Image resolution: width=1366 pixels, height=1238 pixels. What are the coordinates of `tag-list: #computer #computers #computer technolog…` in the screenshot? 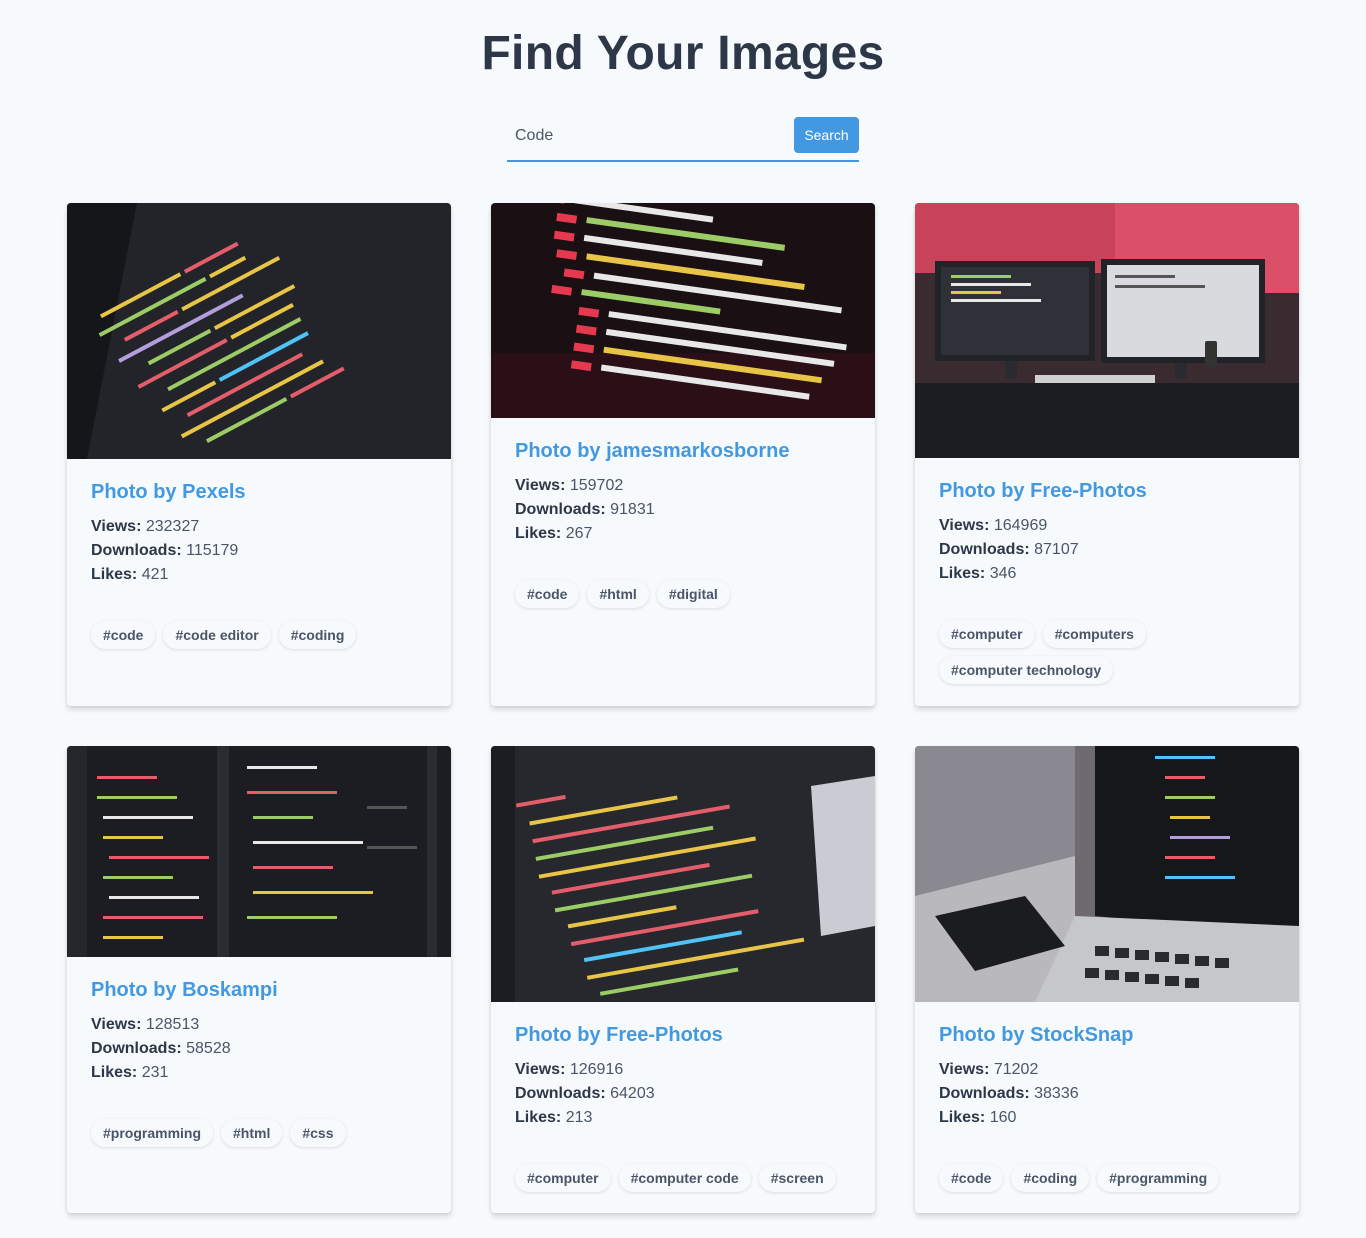 It's located at (1107, 656).